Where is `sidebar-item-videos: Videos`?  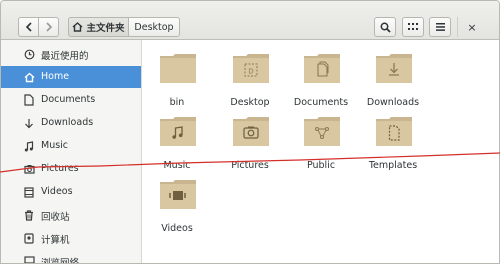
sidebar-item-videos: Videos is located at coordinates (71, 192).